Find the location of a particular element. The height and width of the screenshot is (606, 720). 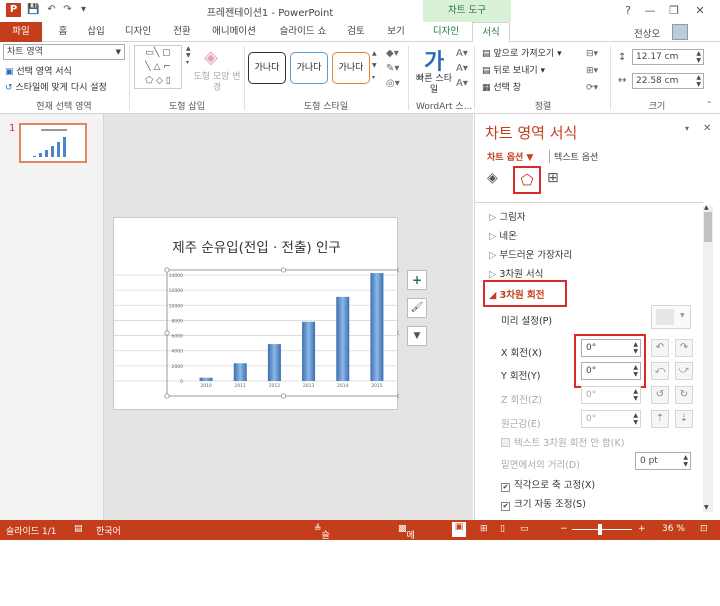

resize-handle is located at coordinates (167, 333).